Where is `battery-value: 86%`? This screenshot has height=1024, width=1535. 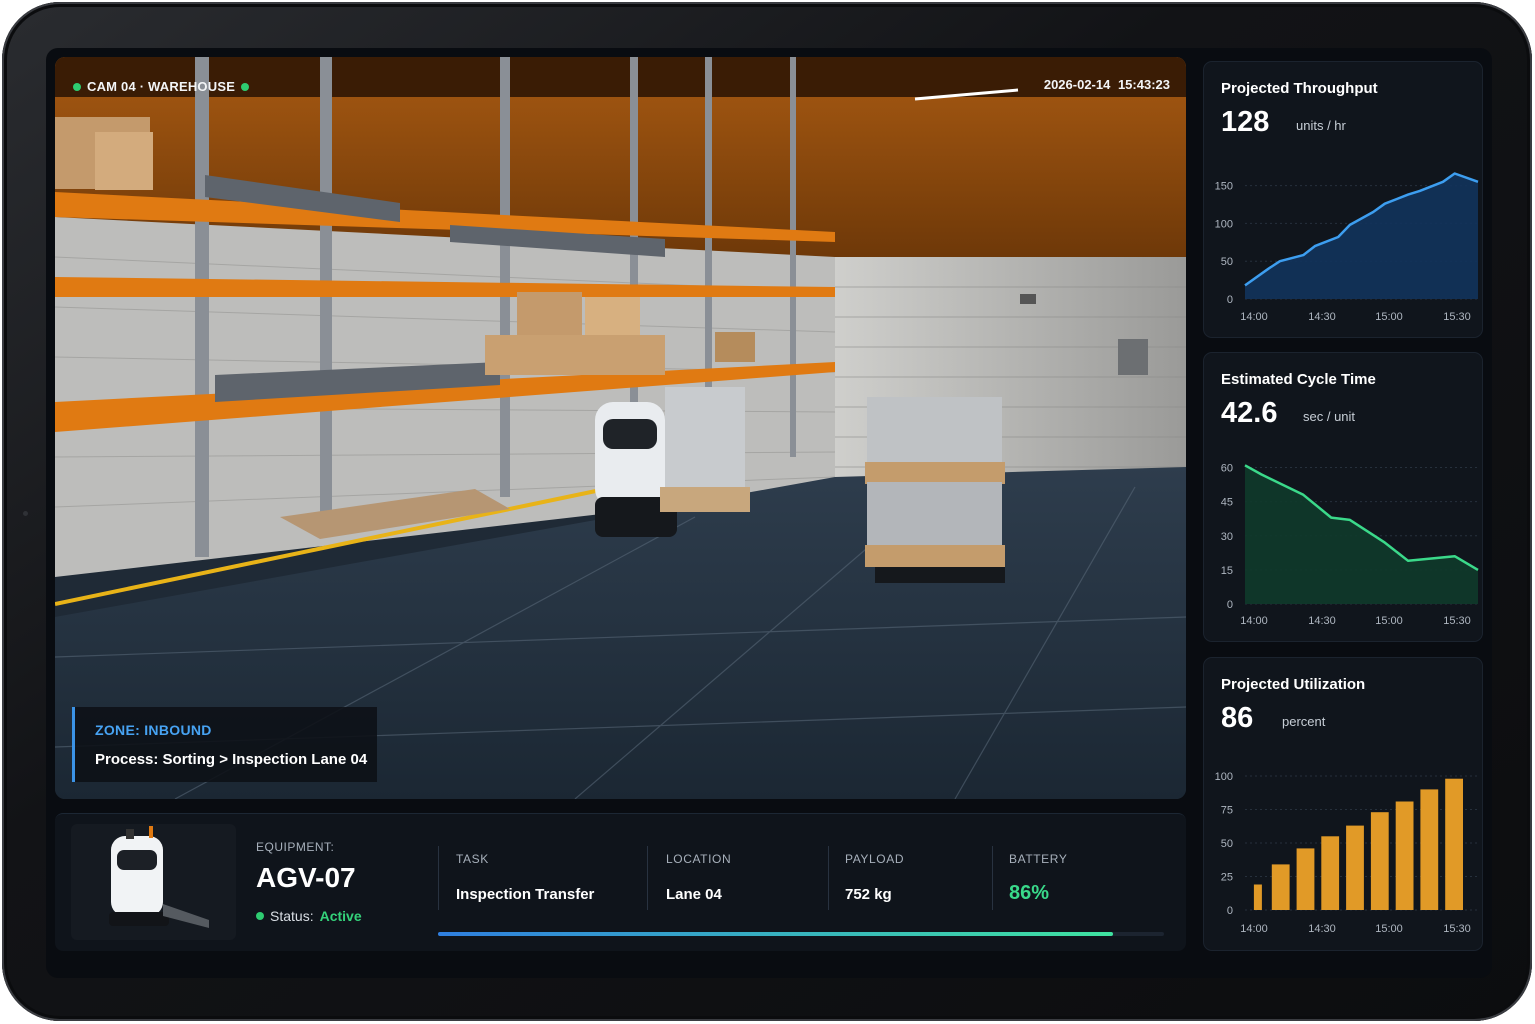 battery-value: 86% is located at coordinates (1029, 893).